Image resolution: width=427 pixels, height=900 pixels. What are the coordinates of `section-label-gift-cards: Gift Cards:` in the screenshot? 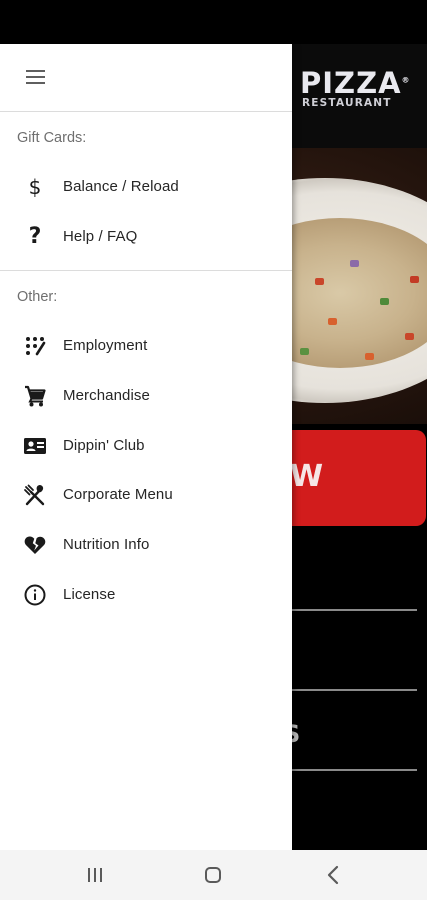 It's located at (52, 138).